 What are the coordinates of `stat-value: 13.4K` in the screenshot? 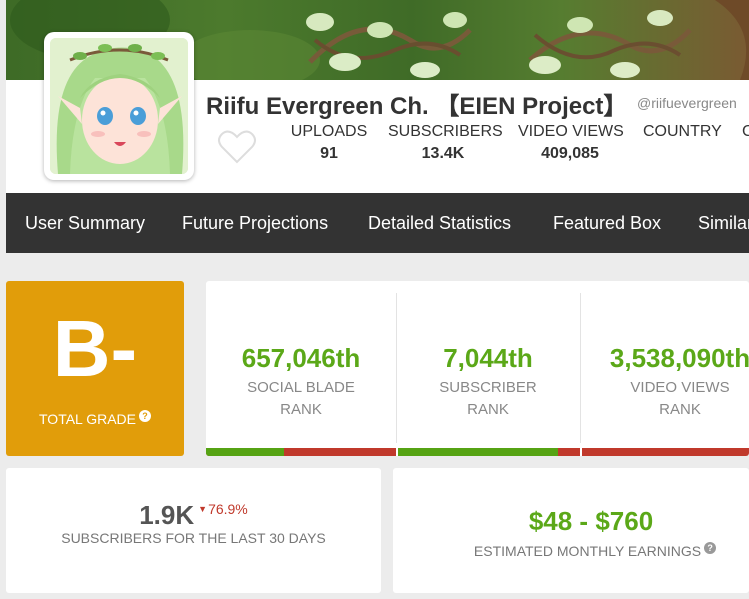 It's located at (443, 153).